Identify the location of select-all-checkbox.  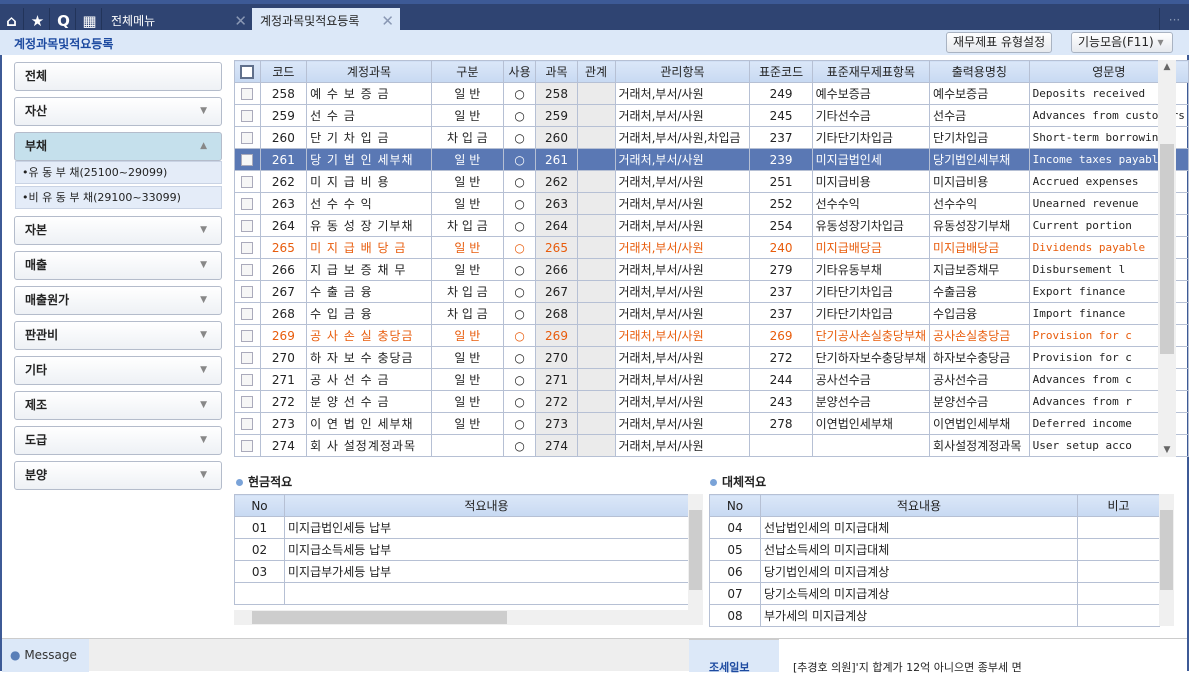
(247, 71).